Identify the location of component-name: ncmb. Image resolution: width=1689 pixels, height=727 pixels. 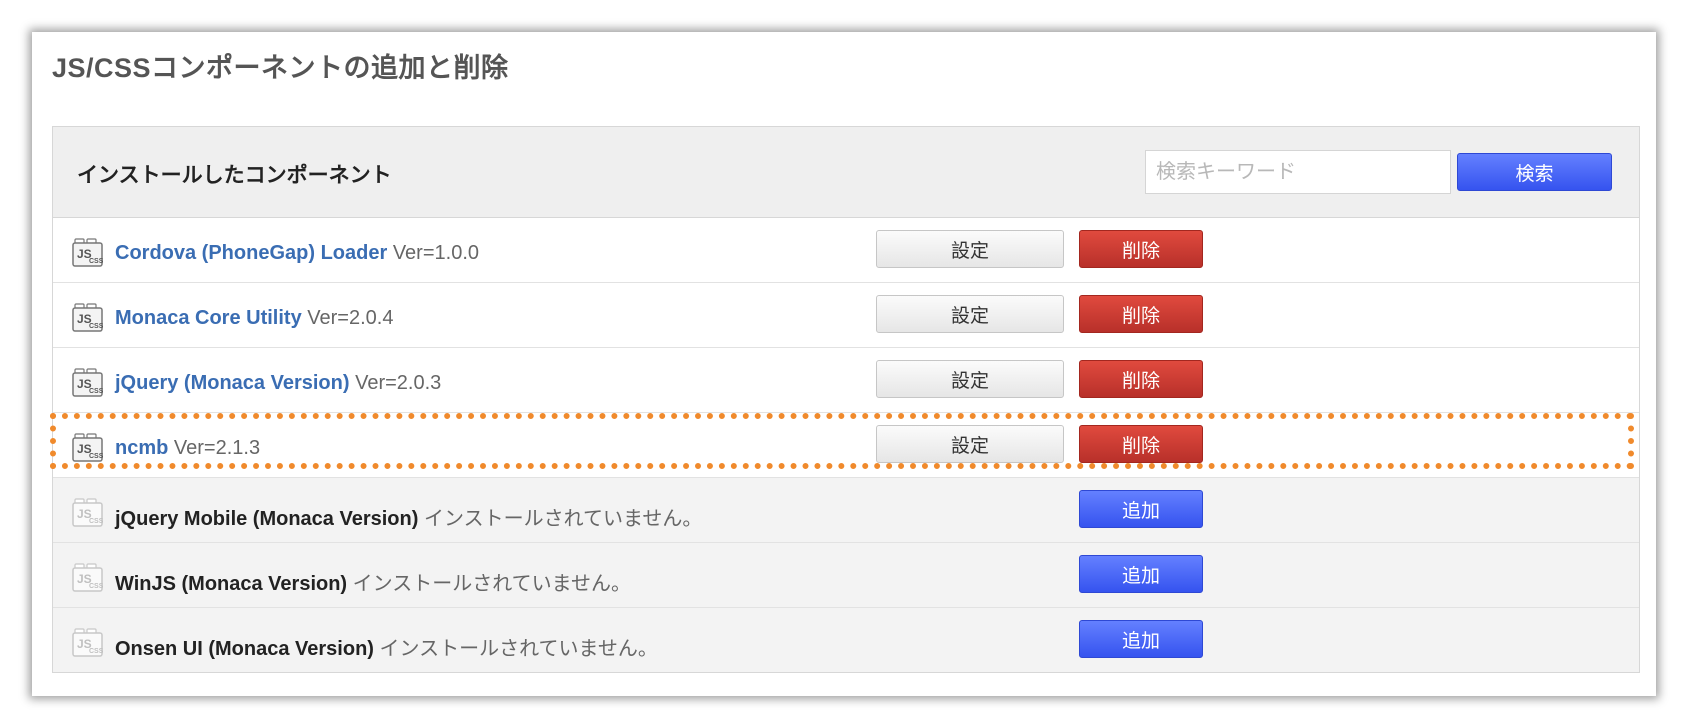
(141, 448).